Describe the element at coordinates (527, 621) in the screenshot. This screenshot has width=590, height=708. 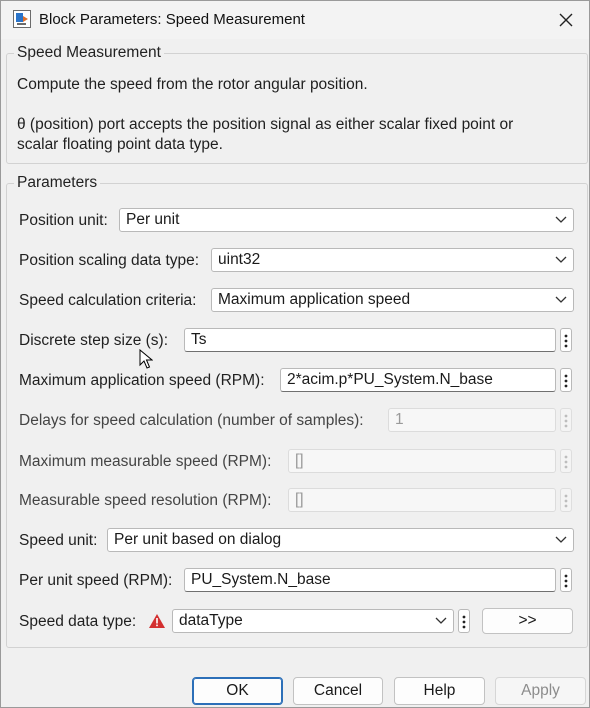
I see `data-type-assistant-button: >>` at that location.